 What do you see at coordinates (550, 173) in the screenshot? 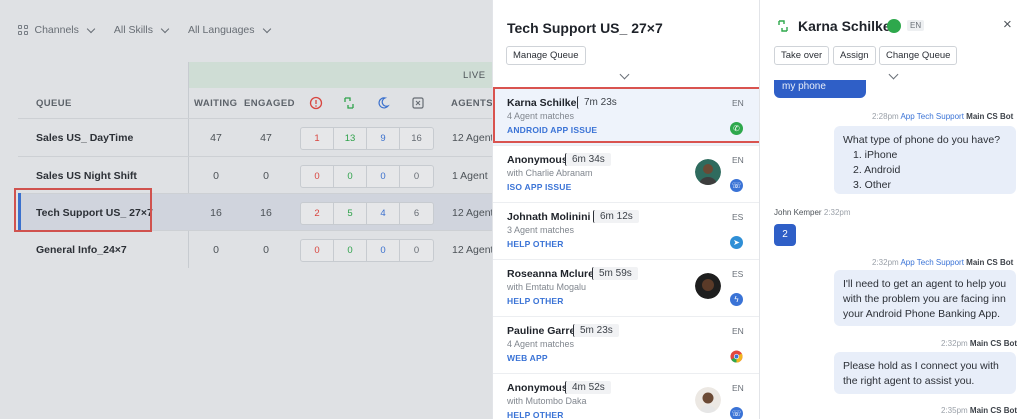
I see `conversation-subtitle: with Charlie Abranam` at bounding box center [550, 173].